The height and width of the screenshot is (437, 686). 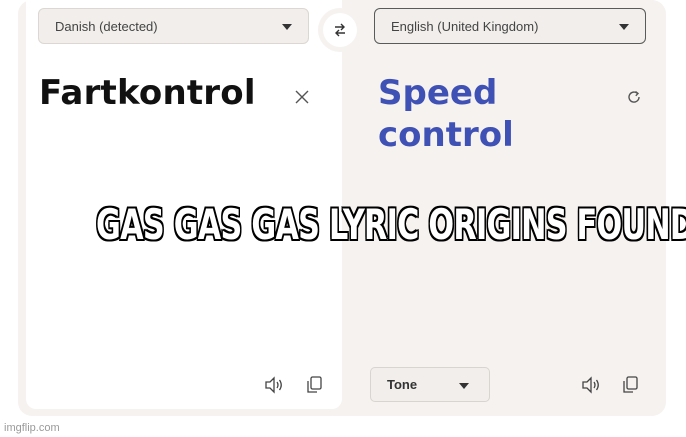 I want to click on target-language-select: English (United Kingdom), so click(x=510, y=26).